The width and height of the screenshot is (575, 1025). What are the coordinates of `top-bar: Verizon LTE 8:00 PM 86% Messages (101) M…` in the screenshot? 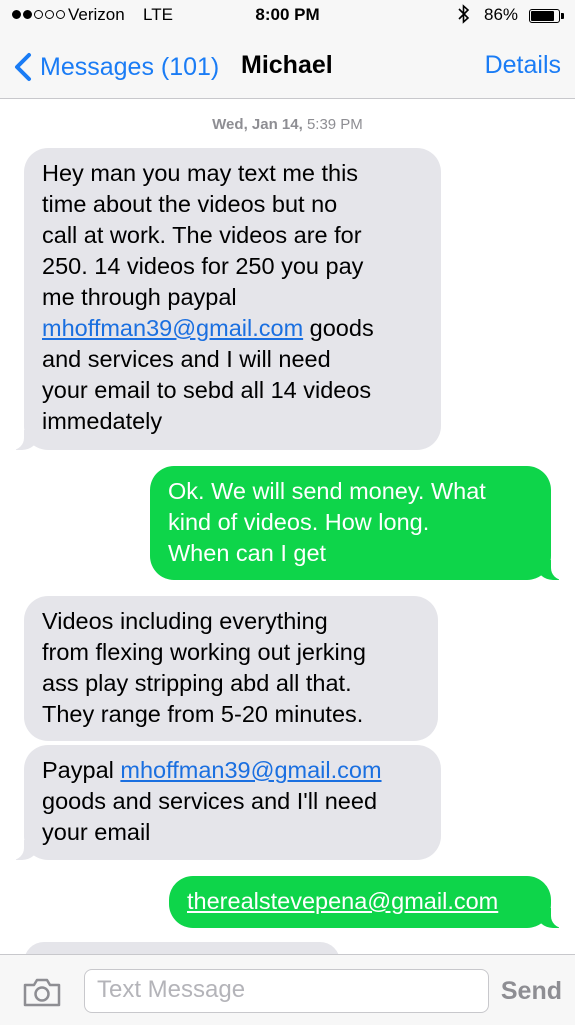 It's located at (287, 49).